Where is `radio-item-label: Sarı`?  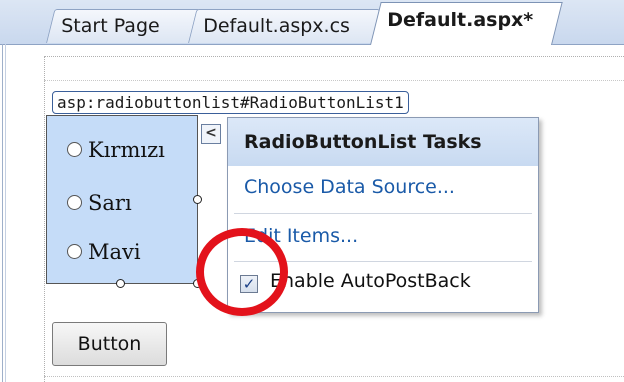
radio-item-label: Sarı is located at coordinates (110, 203).